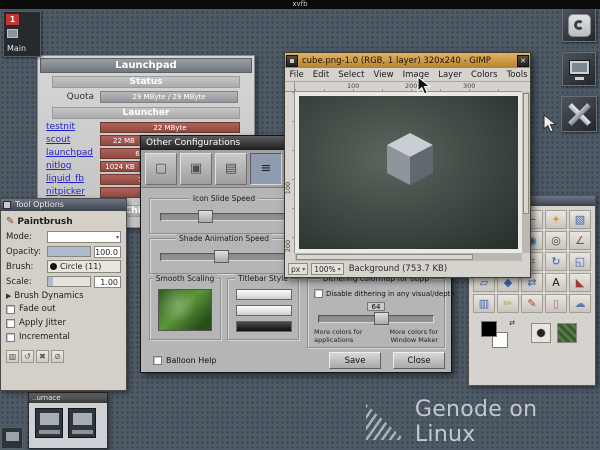 The width and height of the screenshot is (600, 450). I want to click on measure-tool: ∠, so click(580, 240).